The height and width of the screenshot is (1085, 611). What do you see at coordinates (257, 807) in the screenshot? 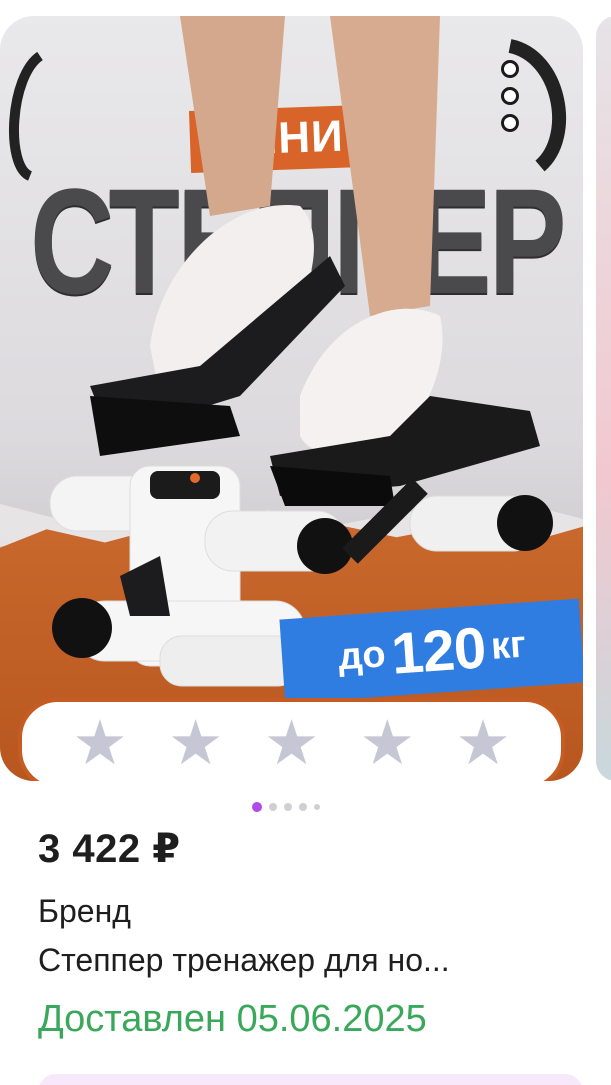
I see `pager-dot-active` at bounding box center [257, 807].